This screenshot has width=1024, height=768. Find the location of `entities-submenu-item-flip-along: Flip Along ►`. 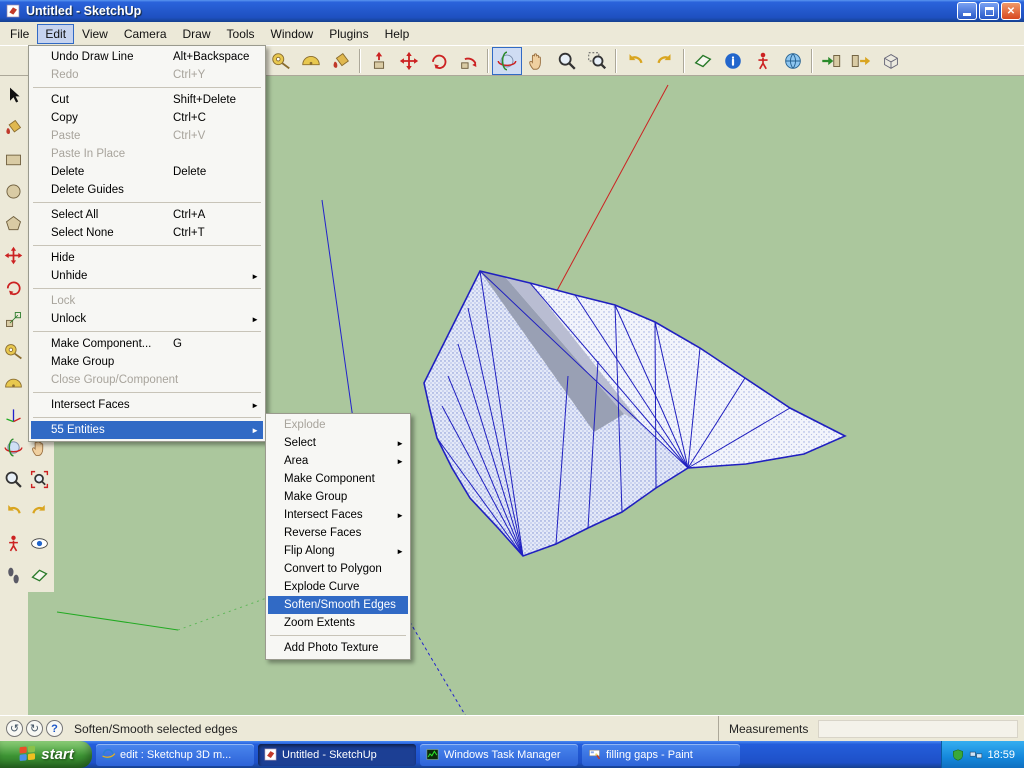

entities-submenu-item-flip-along: Flip Along ► is located at coordinates (338, 551).